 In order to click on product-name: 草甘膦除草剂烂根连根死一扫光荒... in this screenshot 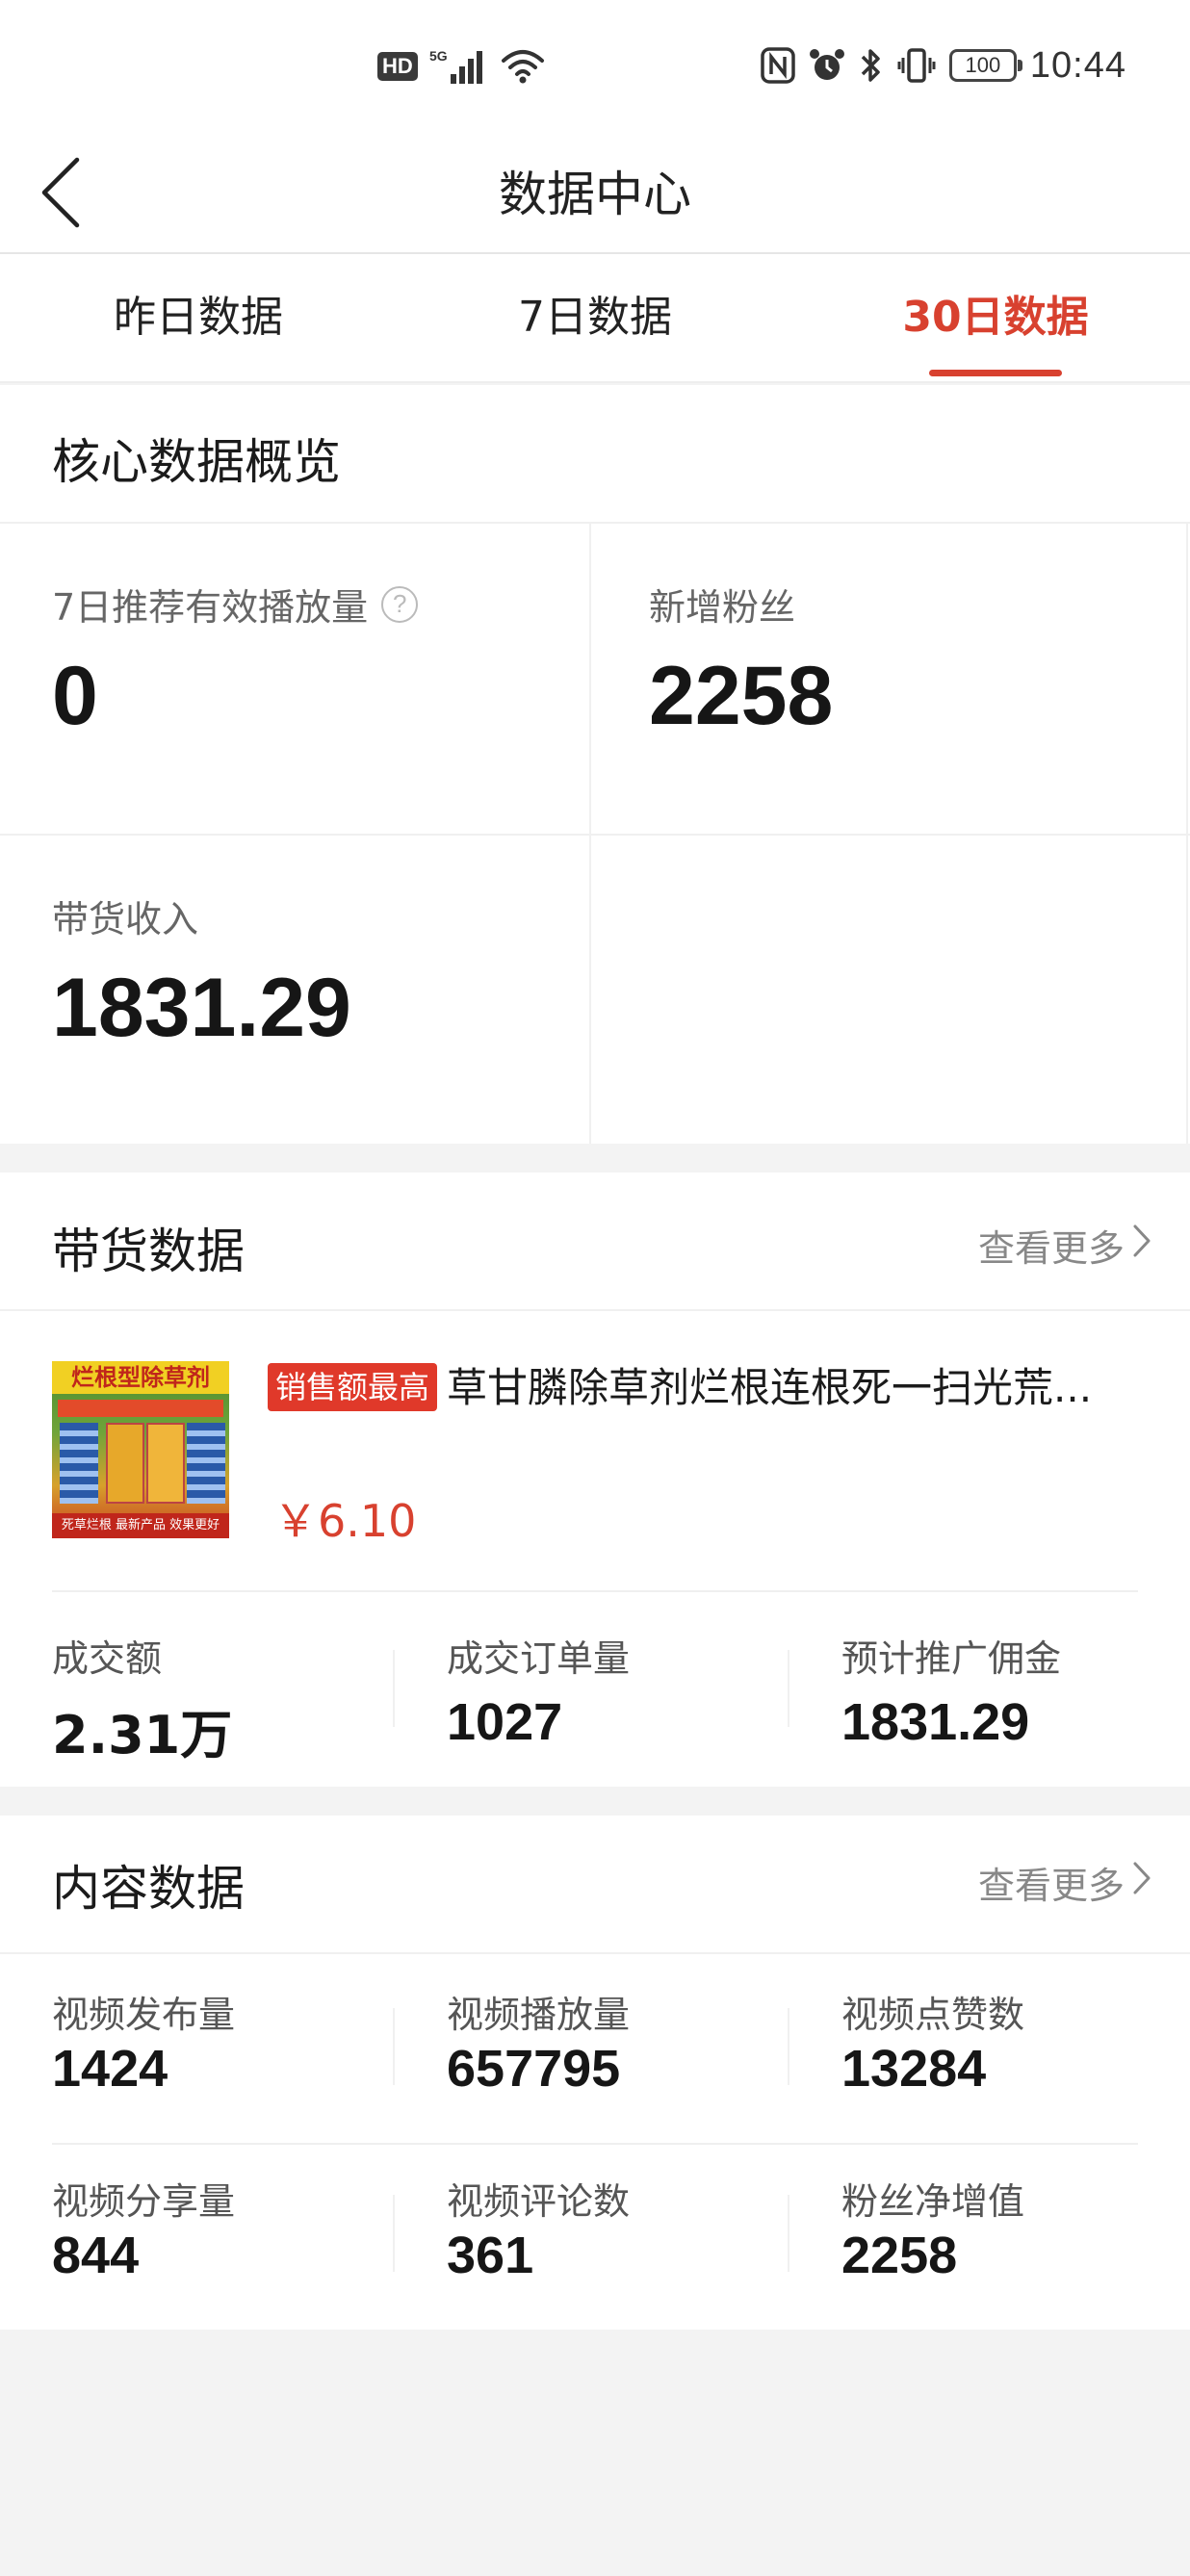, I will do `click(794, 1388)`.